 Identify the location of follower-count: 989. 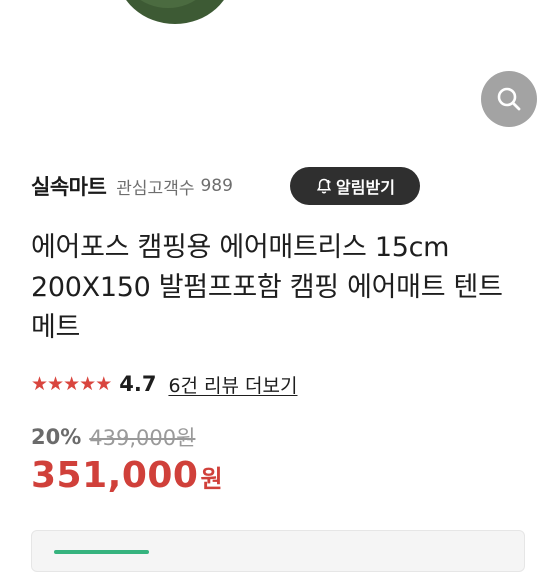
(216, 186).